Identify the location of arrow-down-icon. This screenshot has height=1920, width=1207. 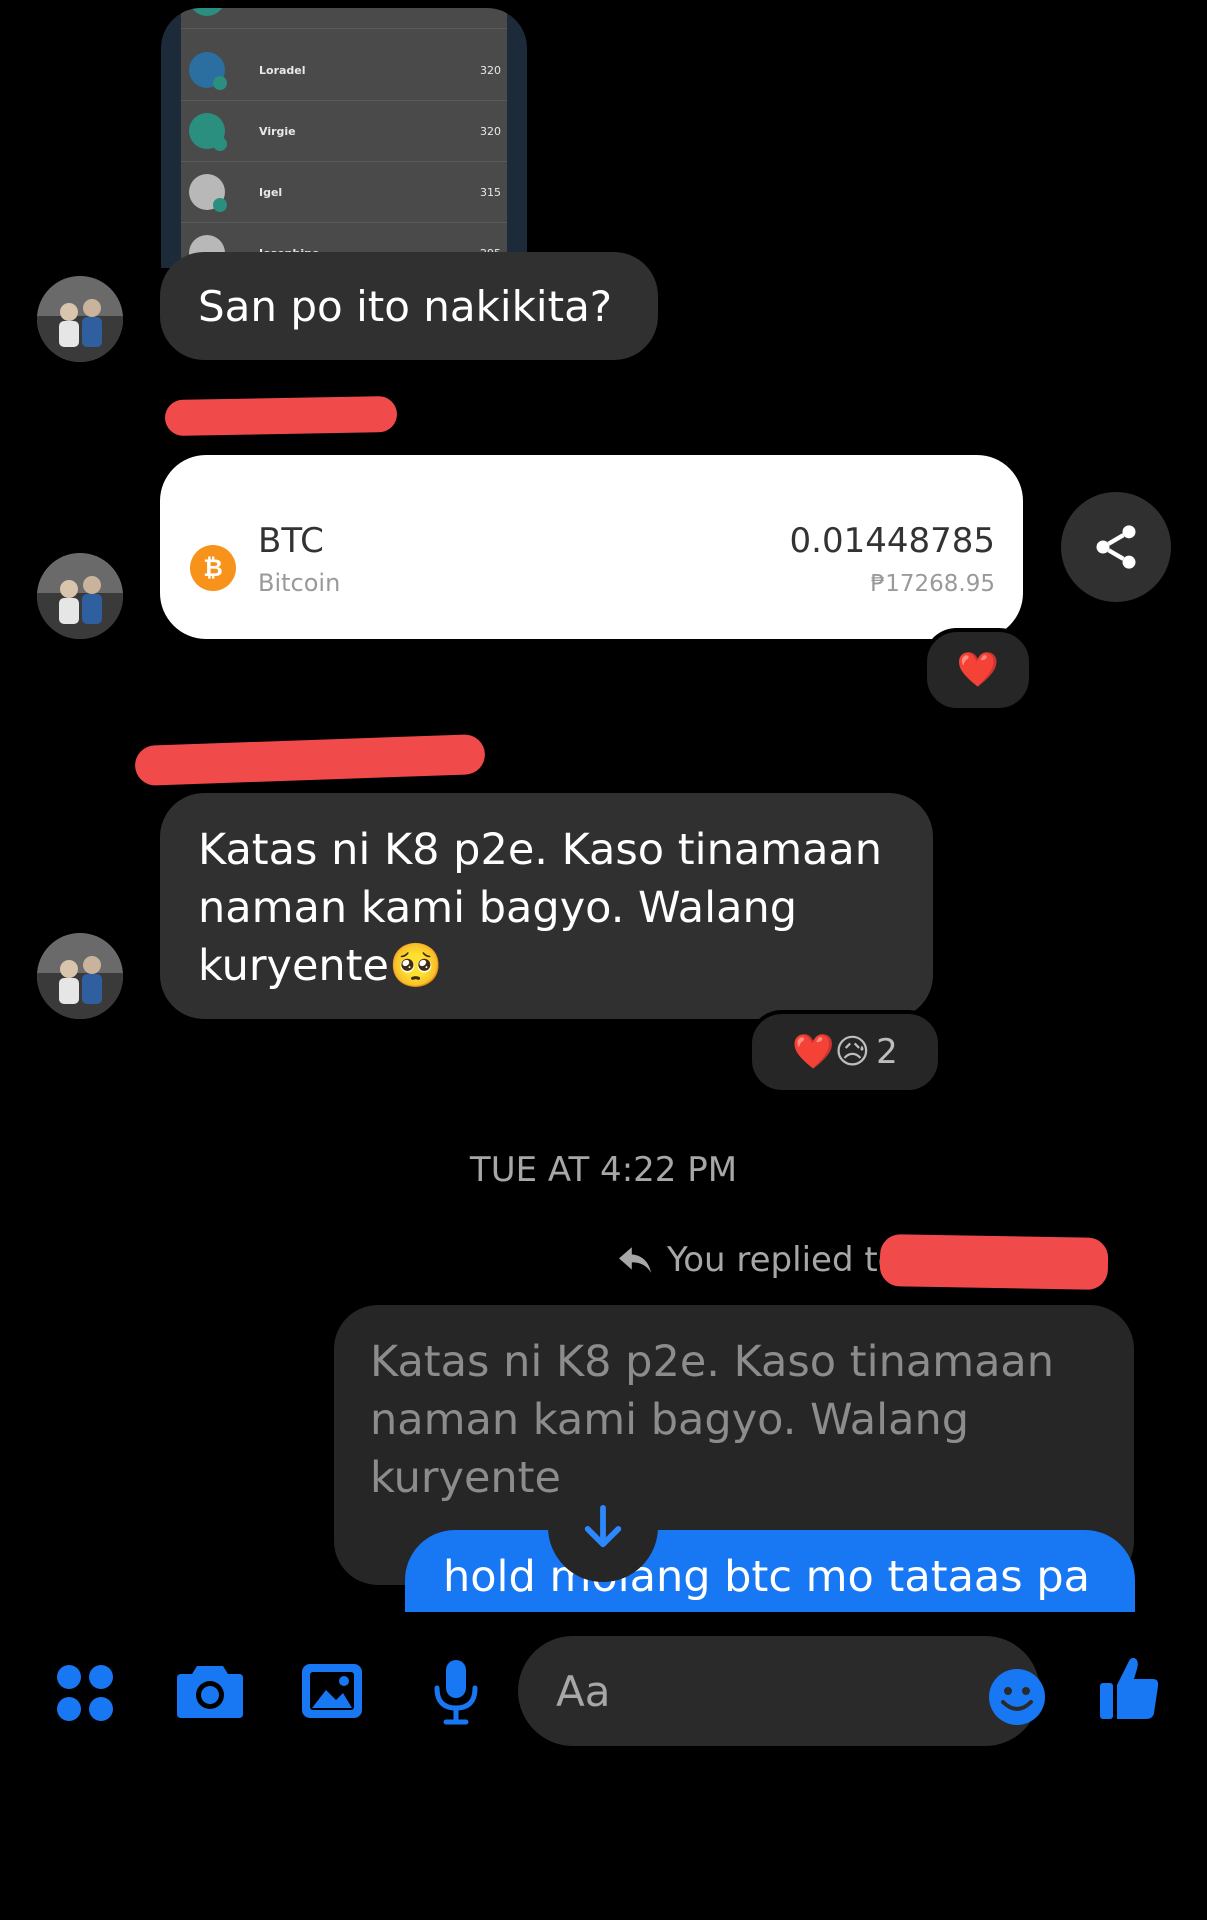
(603, 1526).